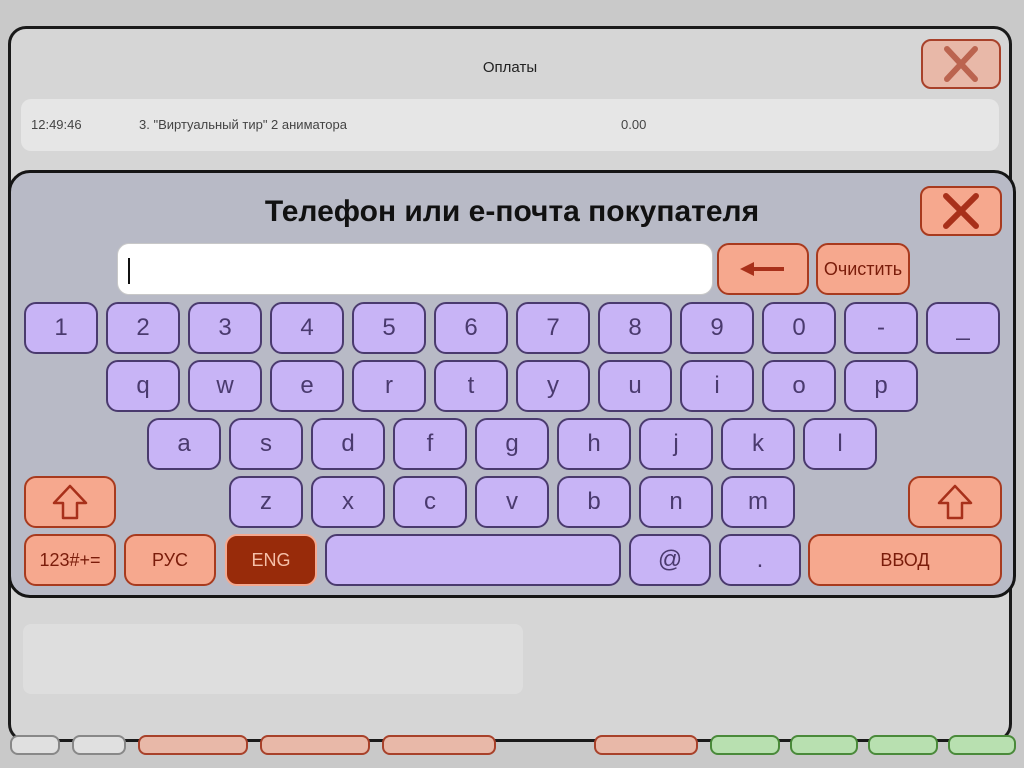 The height and width of the screenshot is (768, 1024). I want to click on clear-button: Очистить, so click(863, 269).